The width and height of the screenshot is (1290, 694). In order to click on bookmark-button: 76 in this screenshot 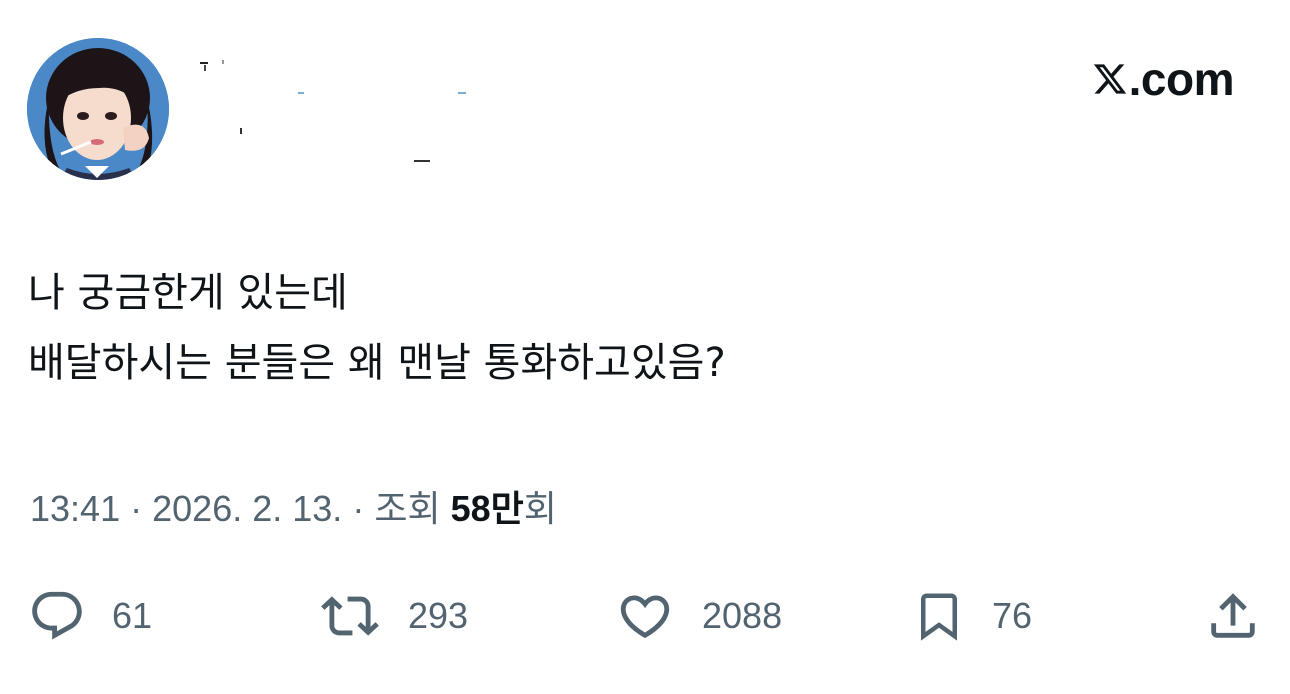, I will do `click(972, 616)`.